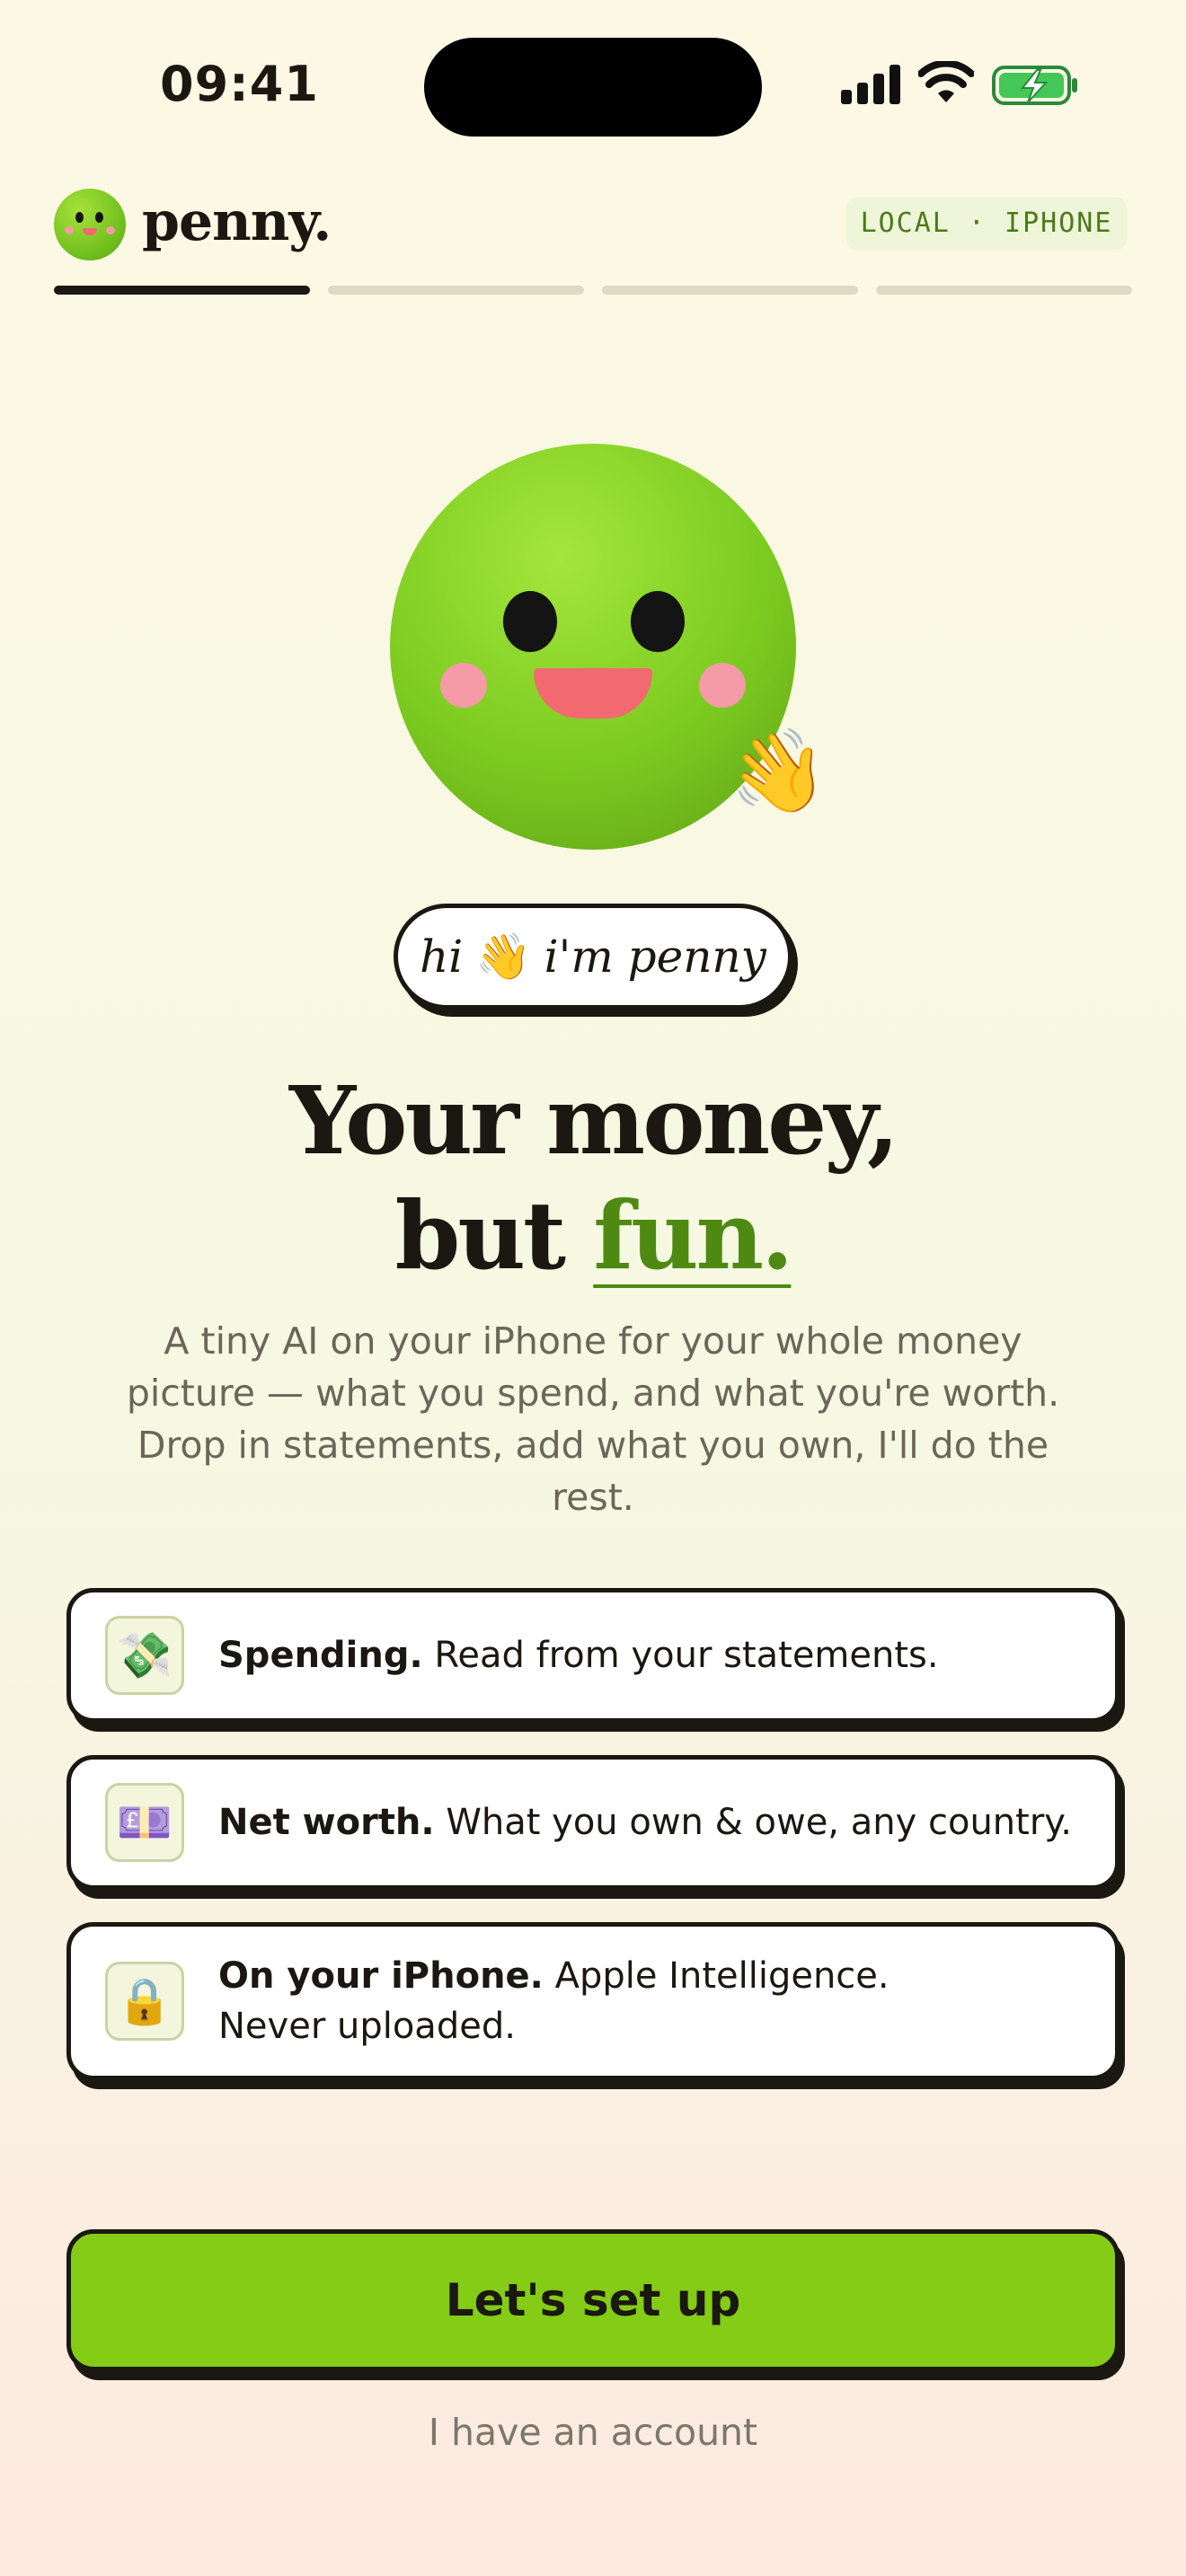 The width and height of the screenshot is (1186, 2576). What do you see at coordinates (593, 1120) in the screenshot?
I see `headline-line-1: Your money,` at bounding box center [593, 1120].